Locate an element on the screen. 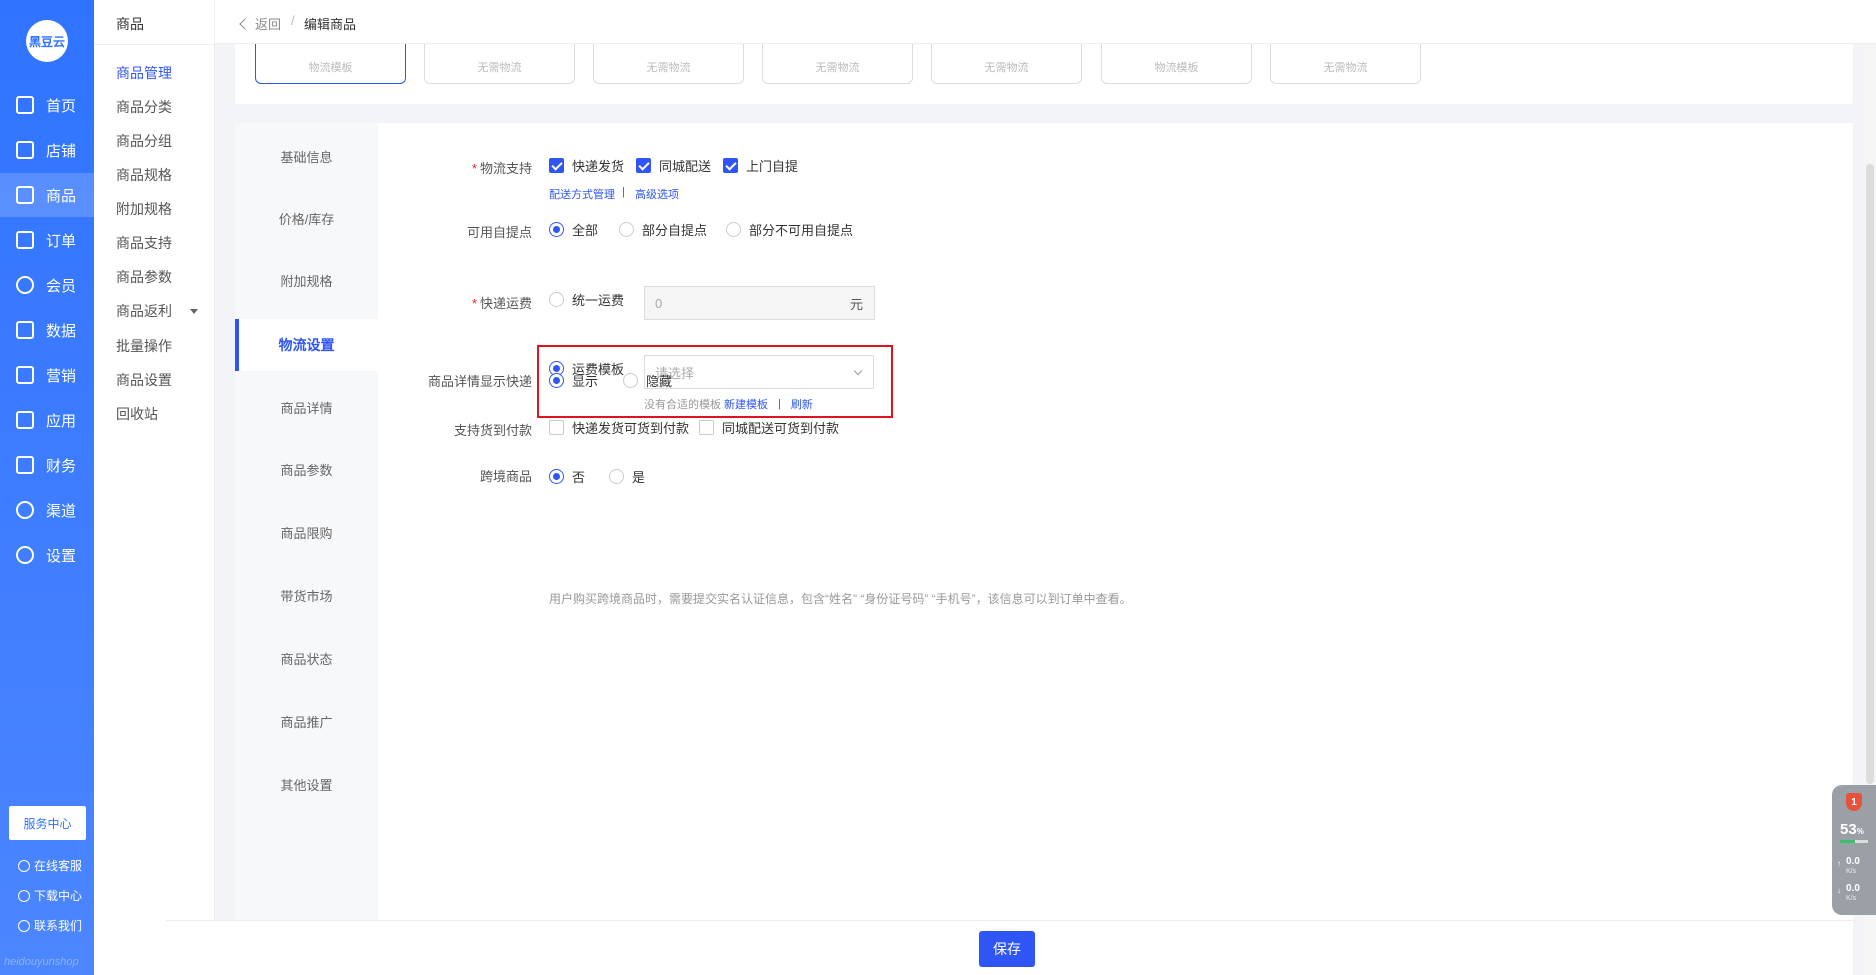 The height and width of the screenshot is (975, 1876). fee-template-select: 请选择 is located at coordinates (759, 372).